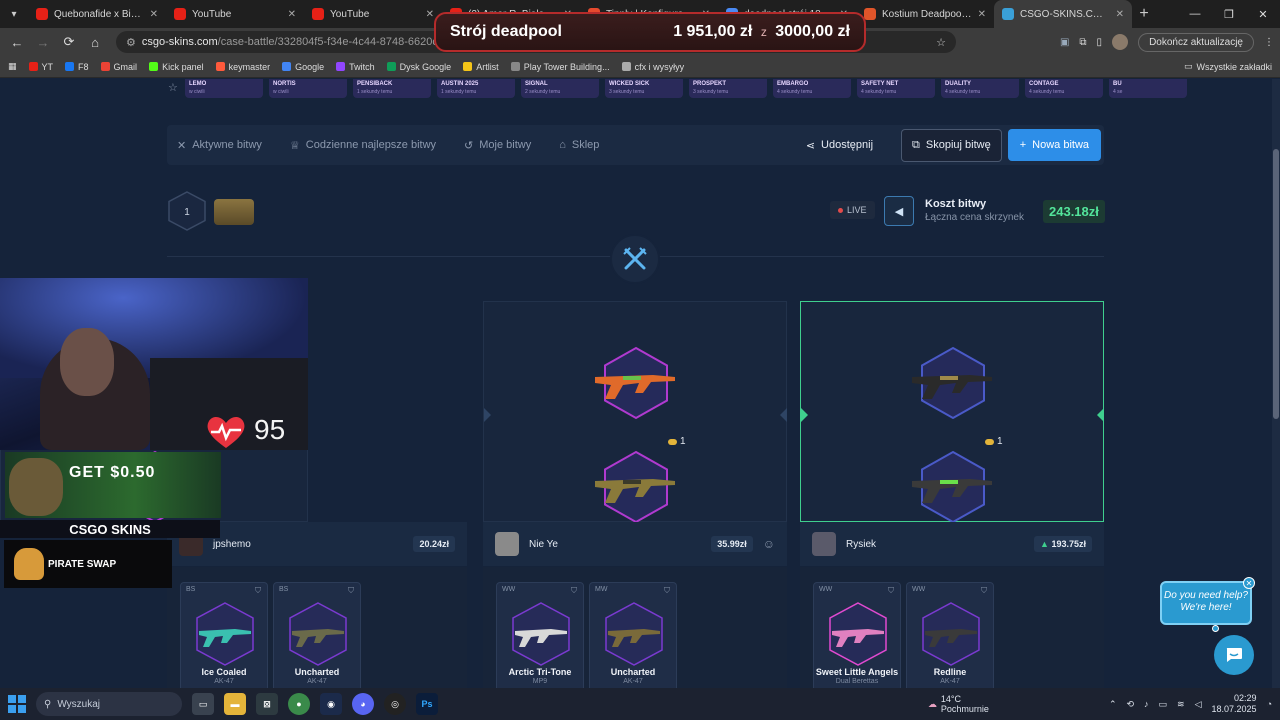 Image resolution: width=1280 pixels, height=720 pixels. Describe the element at coordinates (317, 635) in the screenshot. I see `dropped-item-card: BS ⛉ Uncharted AK-47` at that location.